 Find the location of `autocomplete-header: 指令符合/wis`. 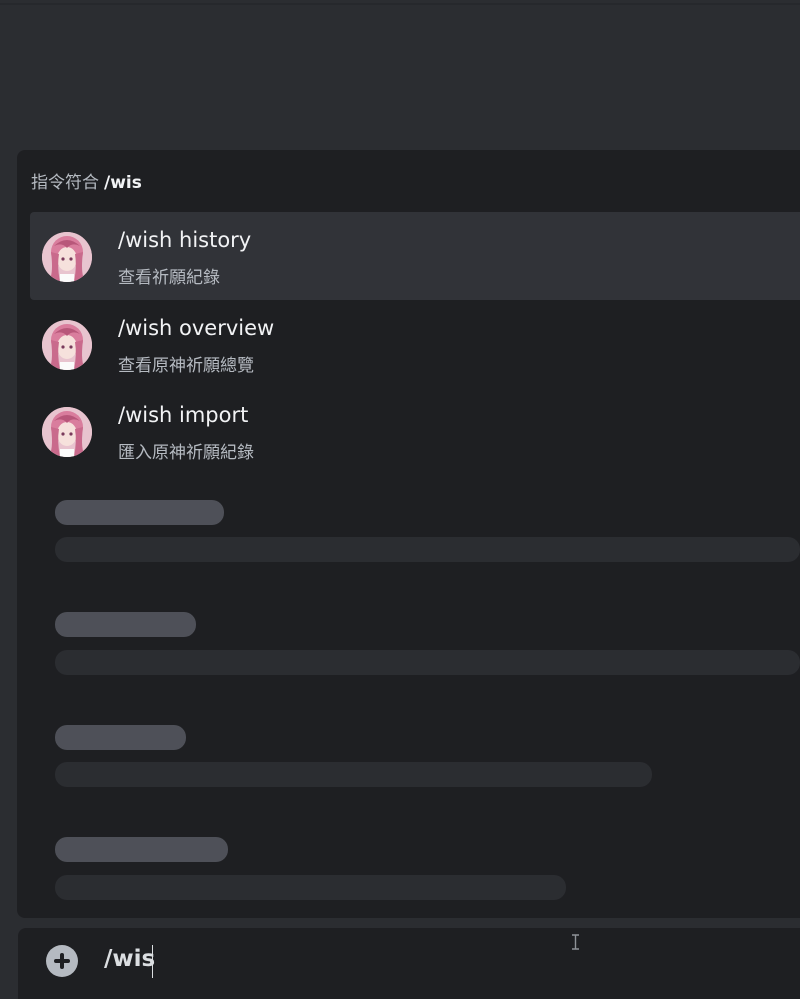

autocomplete-header: 指令符合/wis is located at coordinates (86, 180).